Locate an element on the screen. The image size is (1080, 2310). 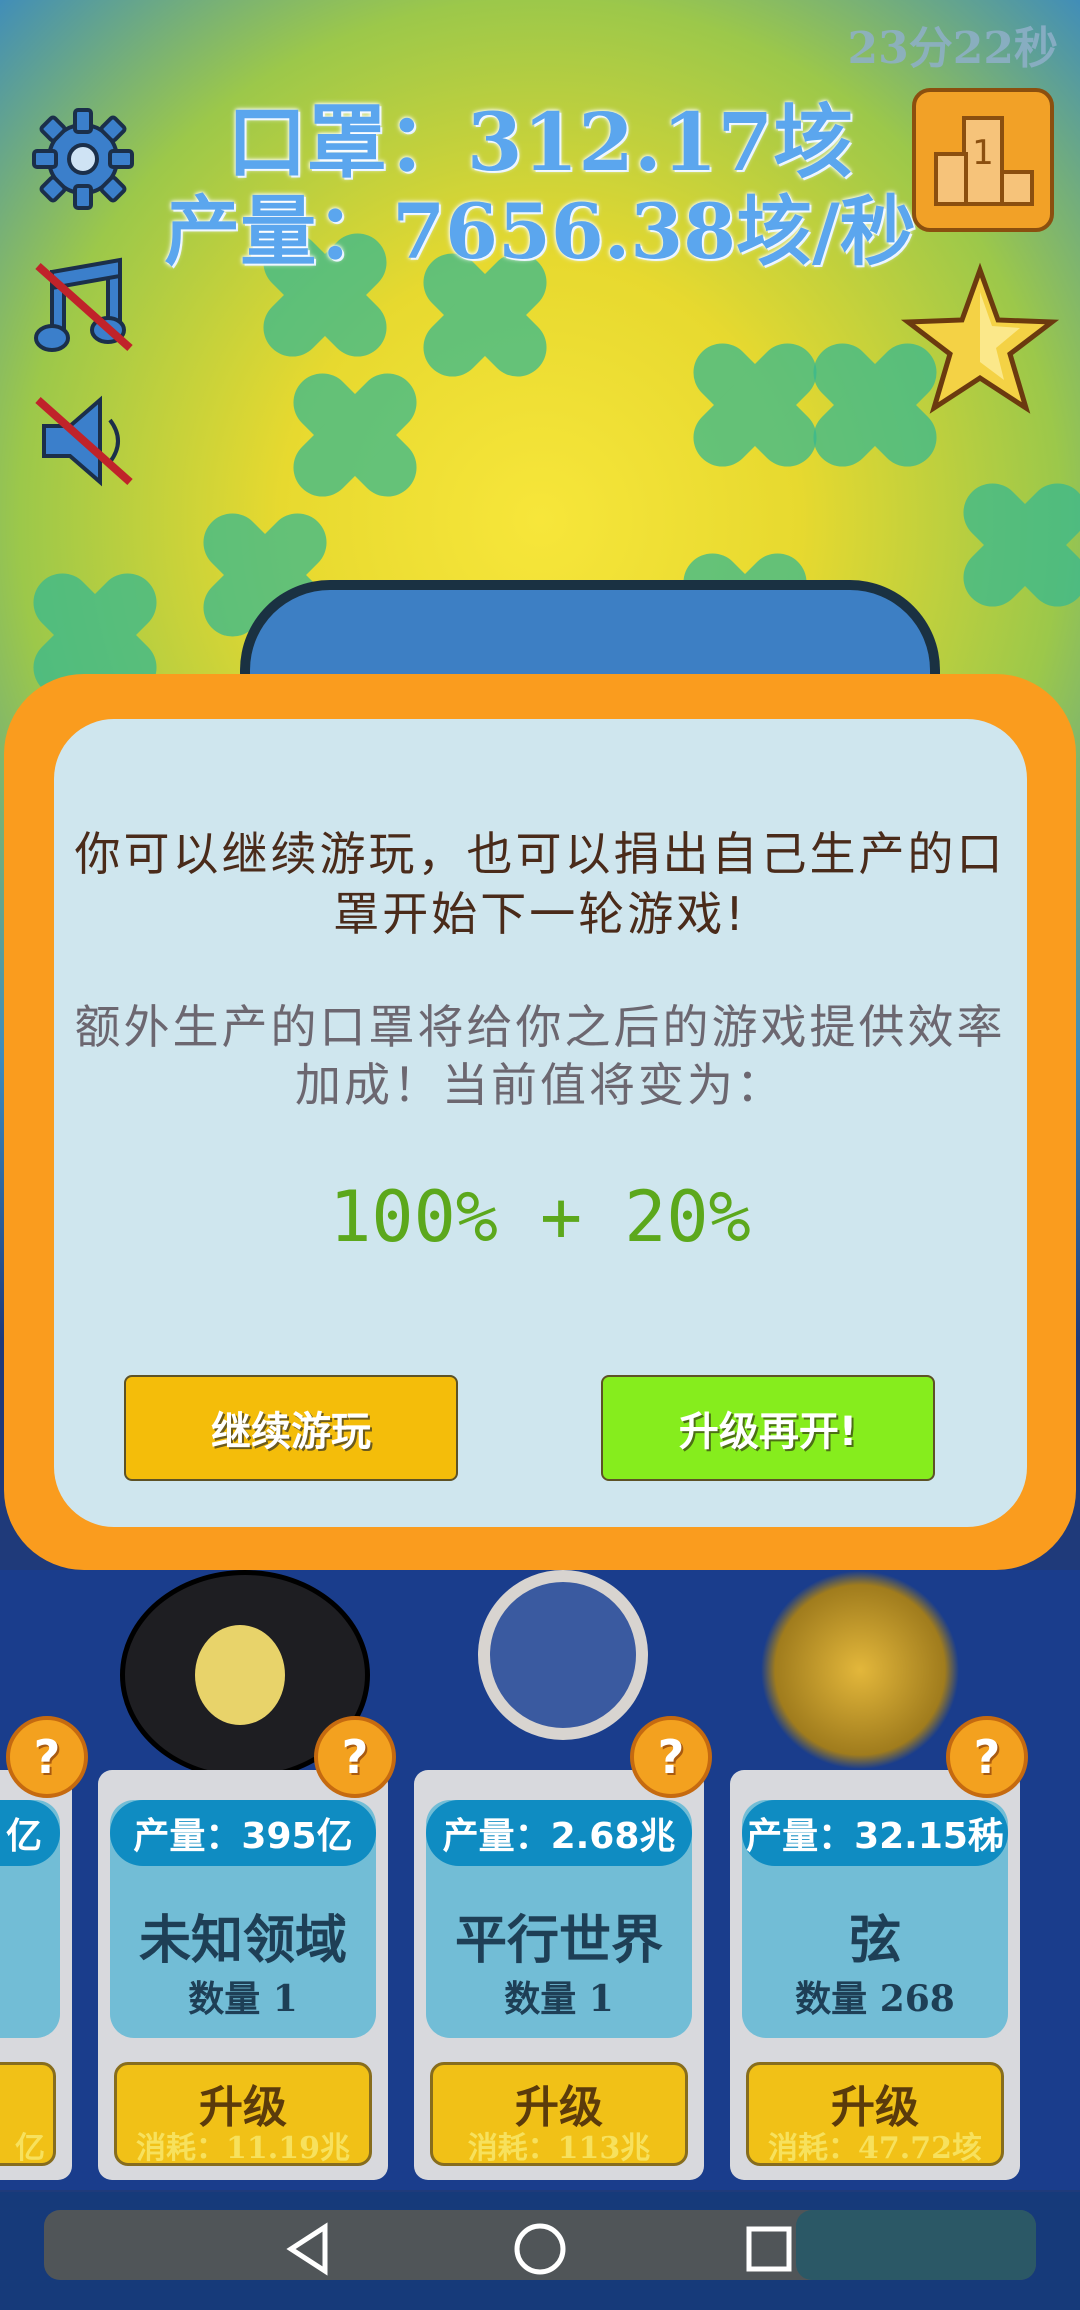
parallel-world-art is located at coordinates (563, 1655).